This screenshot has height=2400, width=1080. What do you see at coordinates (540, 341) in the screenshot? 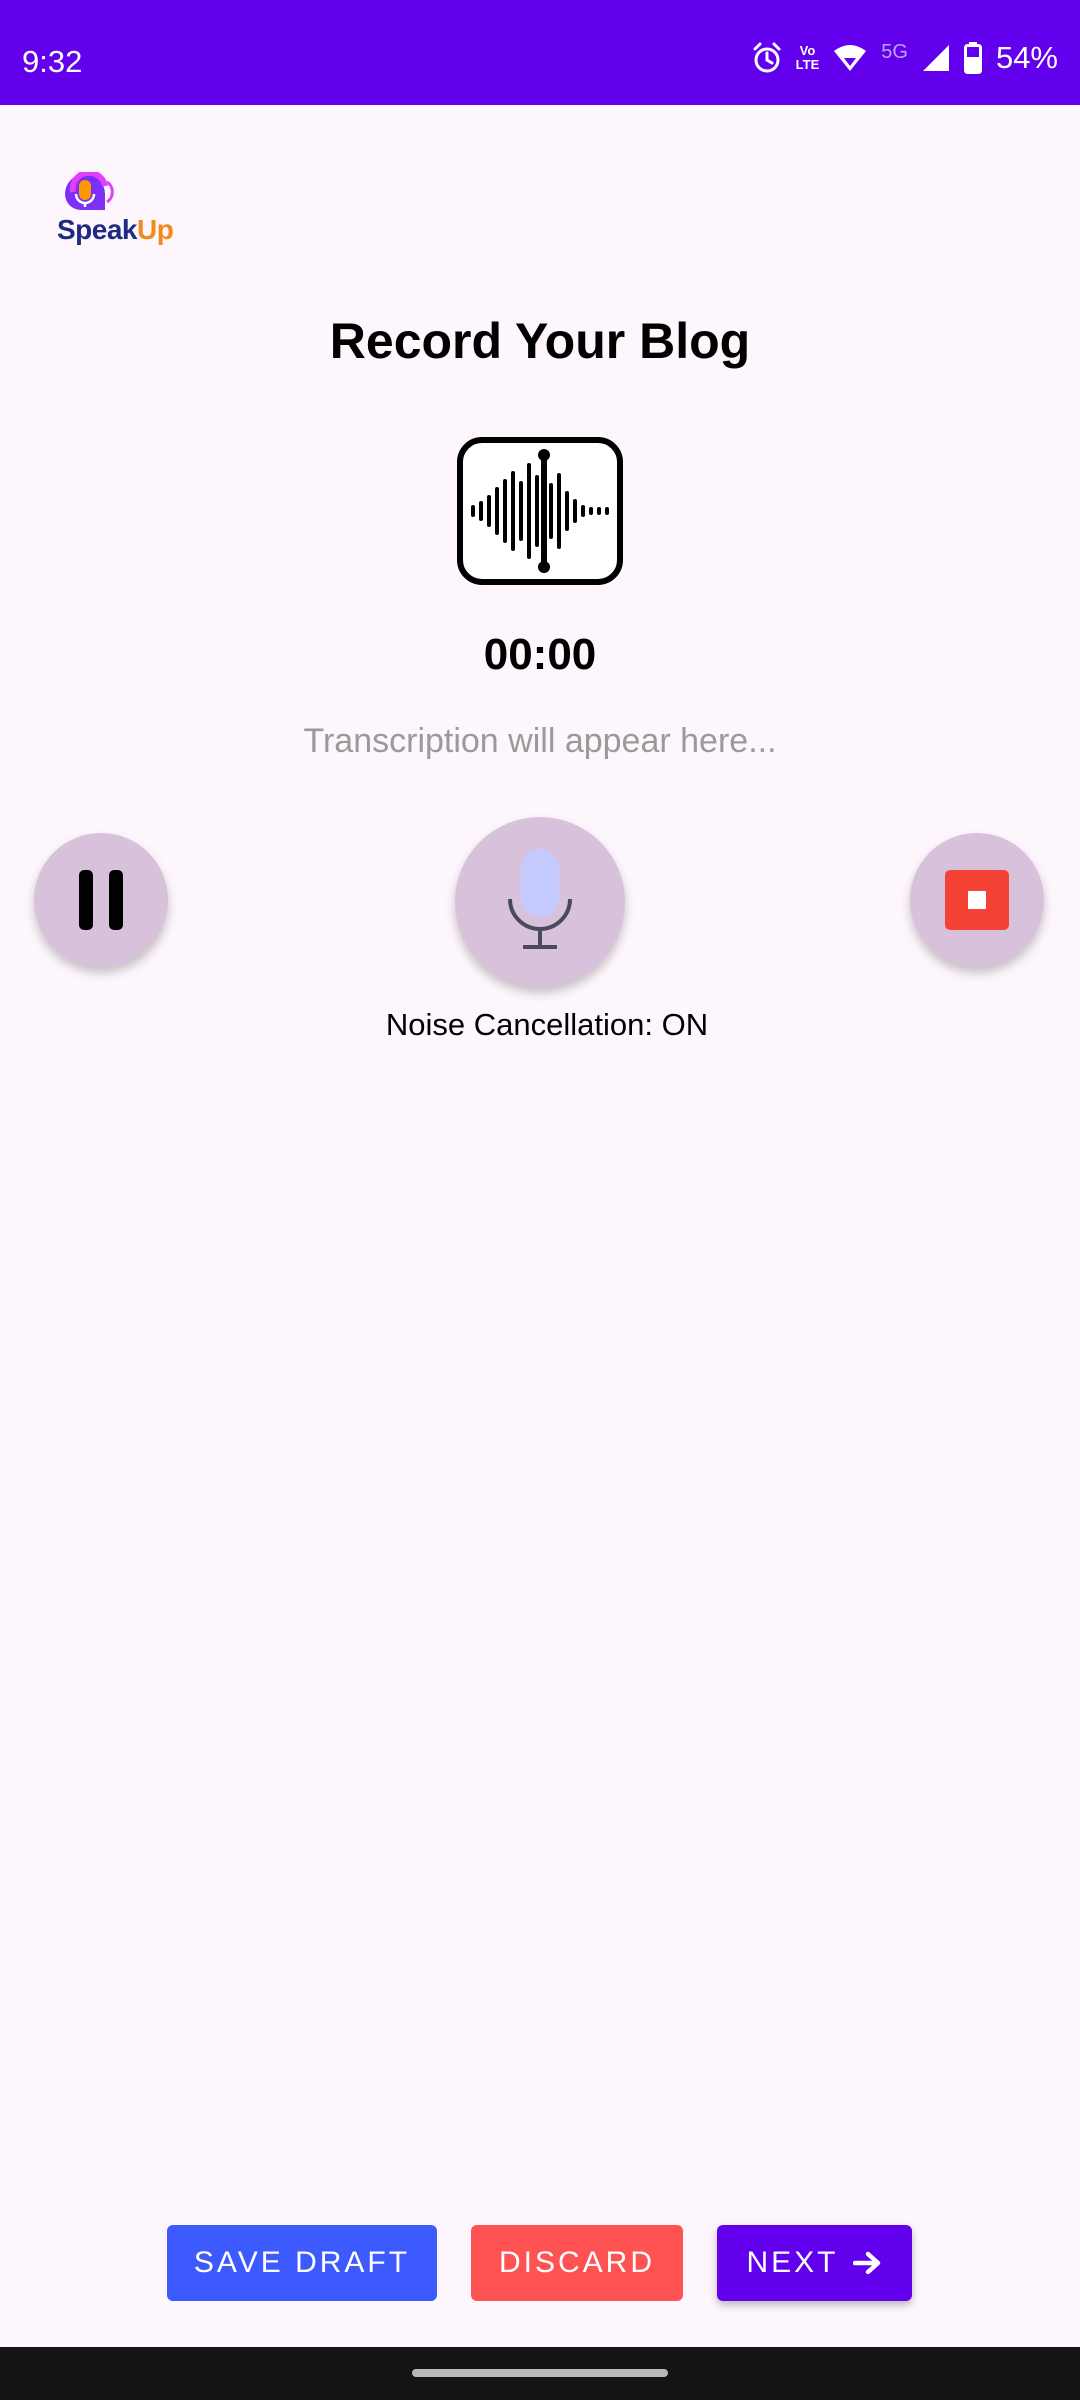
I see `page-title: Record Your Blog` at bounding box center [540, 341].